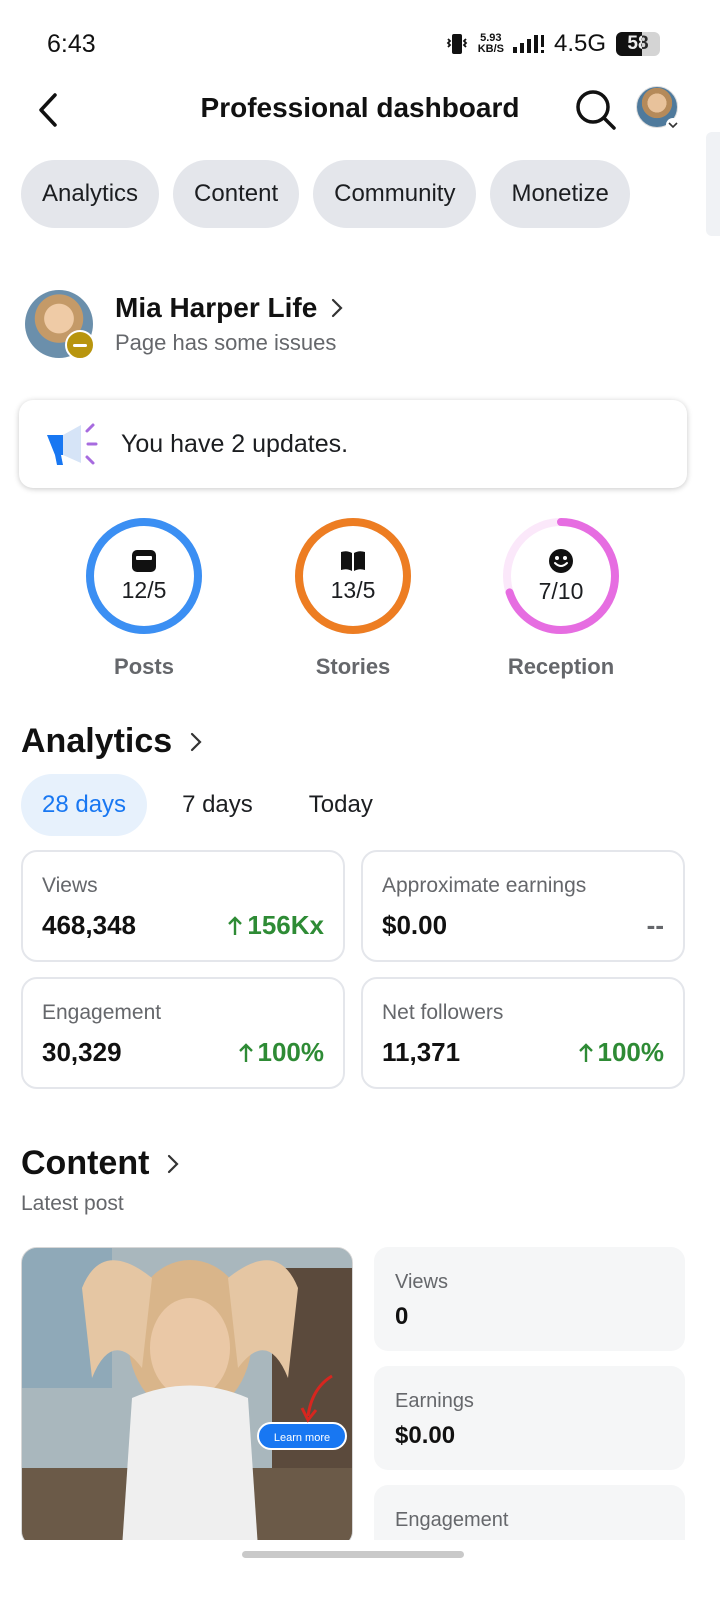 This screenshot has width=720, height=1600. What do you see at coordinates (183, 906) in the screenshot?
I see `metric-views: Views 468,348 156Kx` at bounding box center [183, 906].